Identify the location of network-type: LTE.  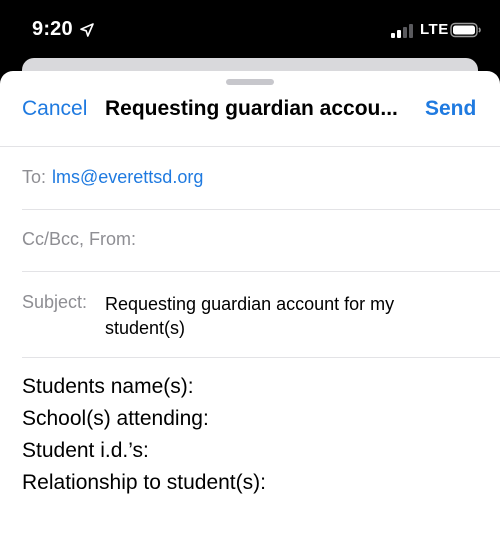
(434, 29).